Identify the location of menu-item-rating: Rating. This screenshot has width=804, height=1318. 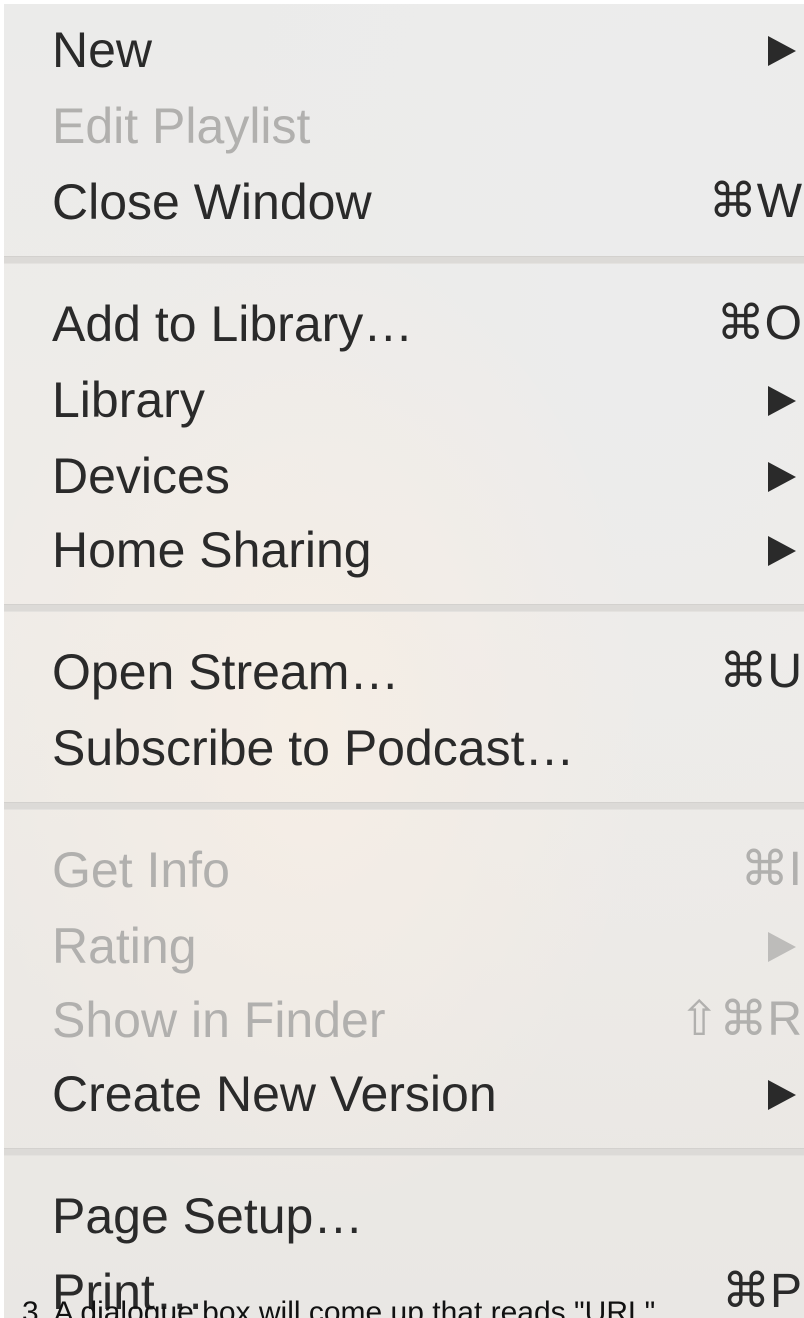
(404, 946).